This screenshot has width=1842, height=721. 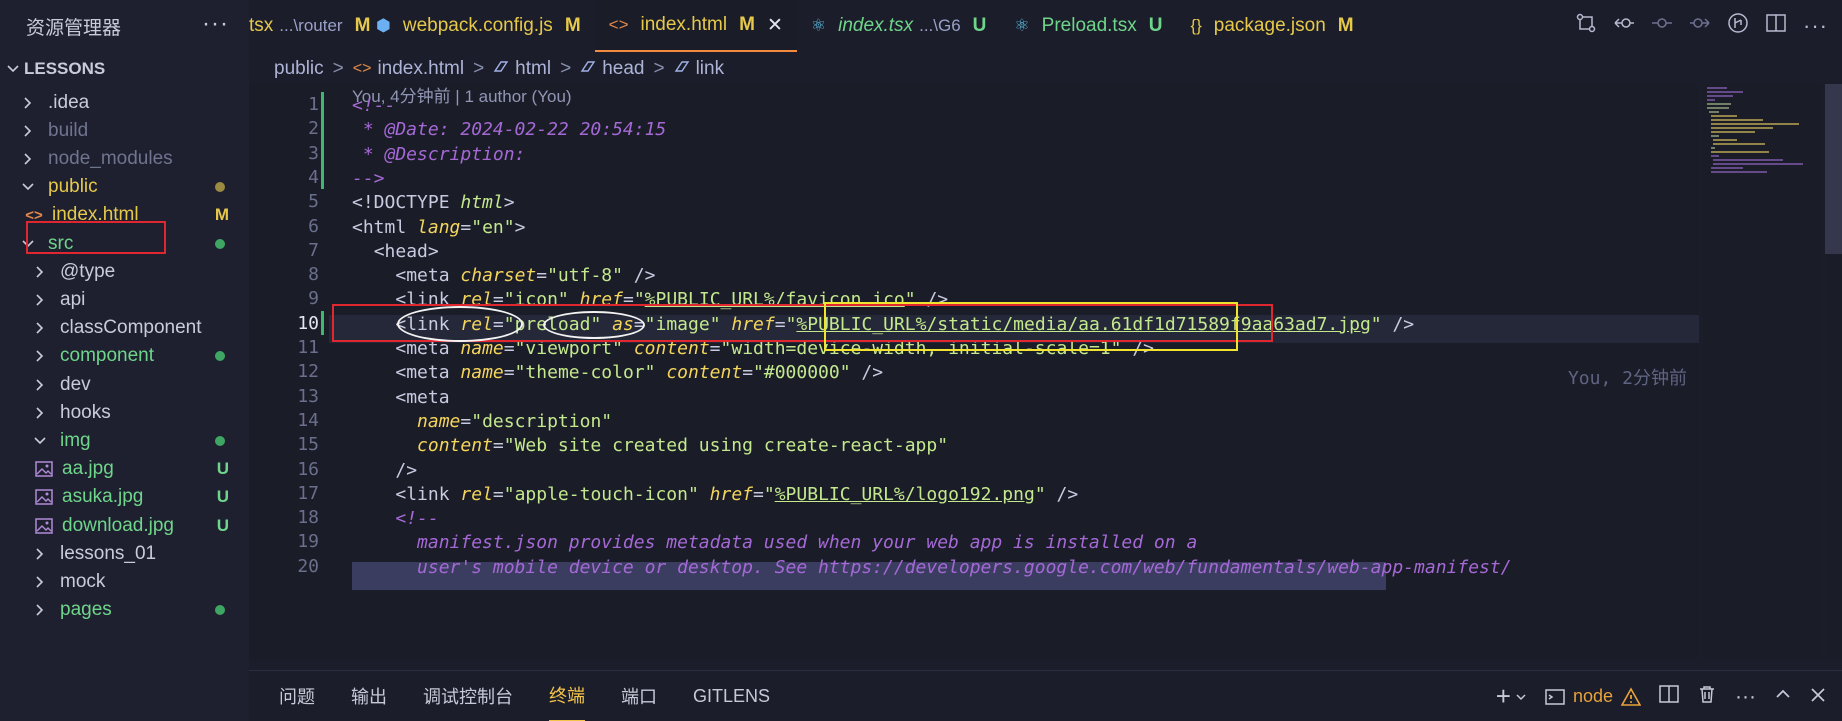 I want to click on file-type-icon: <>, so click(x=618, y=24).